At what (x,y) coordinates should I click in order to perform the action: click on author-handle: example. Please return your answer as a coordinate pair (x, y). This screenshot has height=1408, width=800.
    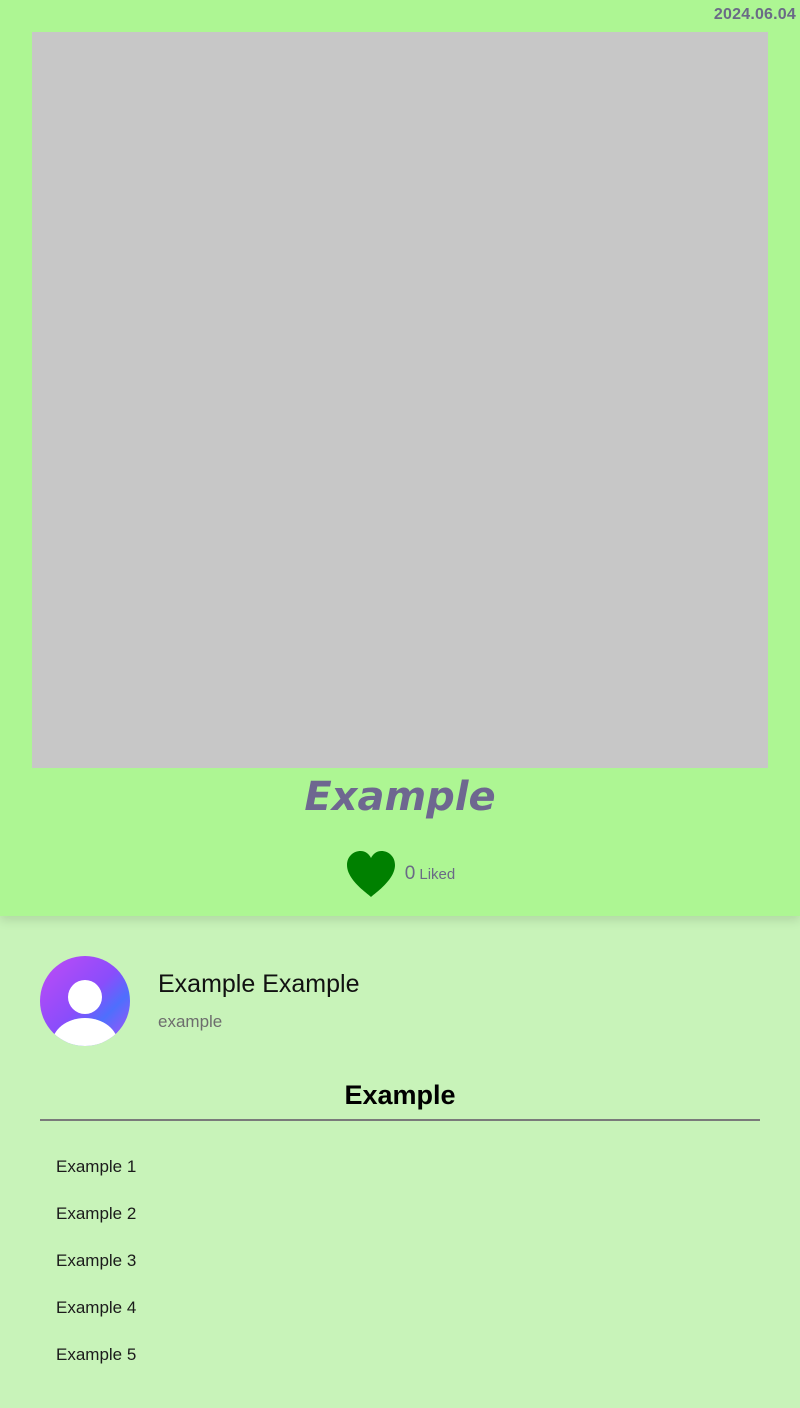
    Looking at the image, I should click on (190, 1021).